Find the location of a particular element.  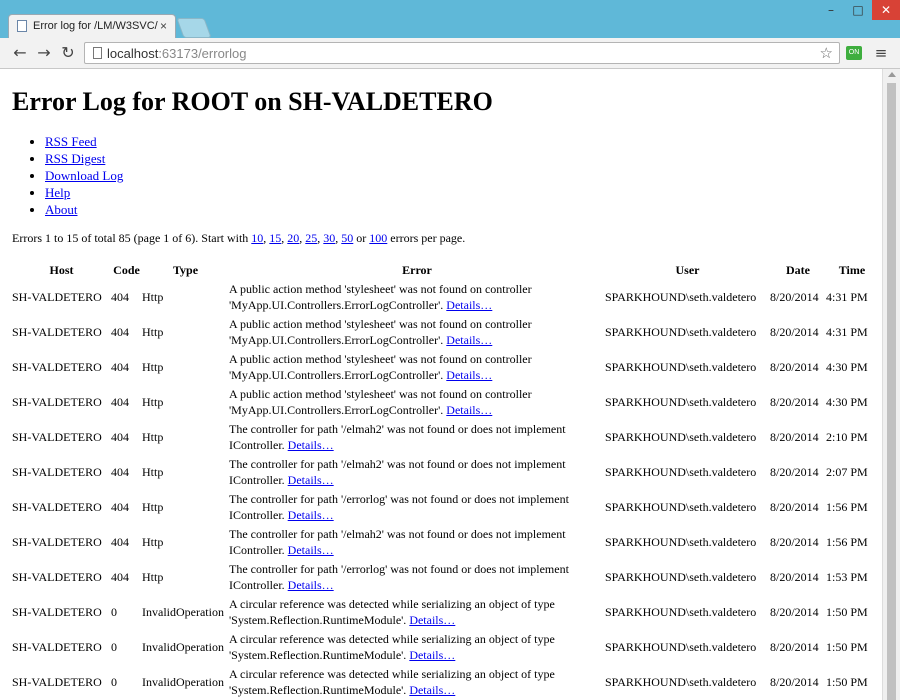

page-size-50-link: 50 is located at coordinates (347, 238).